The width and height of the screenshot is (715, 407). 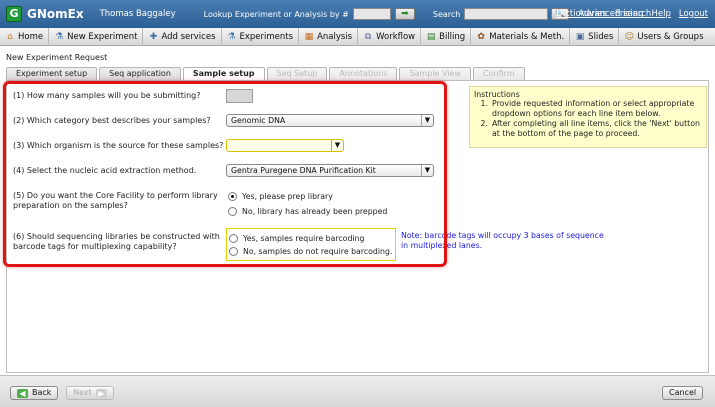 What do you see at coordinates (285, 145) in the screenshot?
I see `organism-select: ▼` at bounding box center [285, 145].